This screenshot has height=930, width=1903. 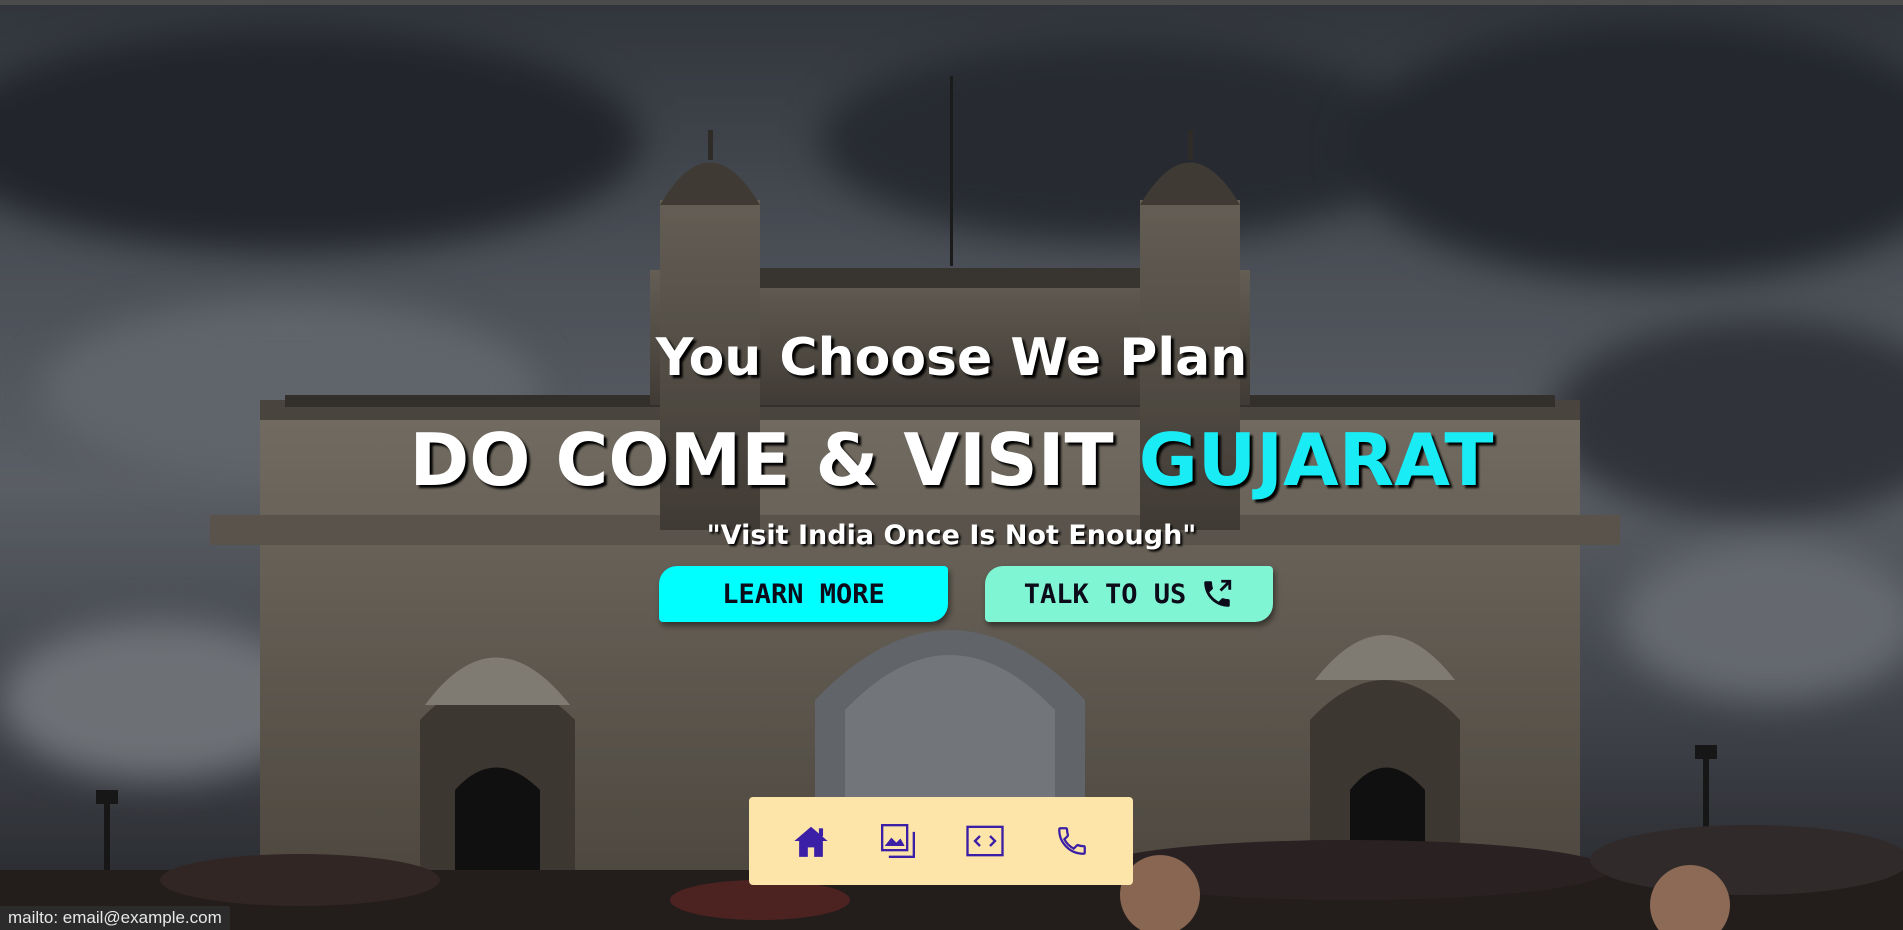 I want to click on headline-accent-text: GUJARAT, so click(x=1316, y=460).